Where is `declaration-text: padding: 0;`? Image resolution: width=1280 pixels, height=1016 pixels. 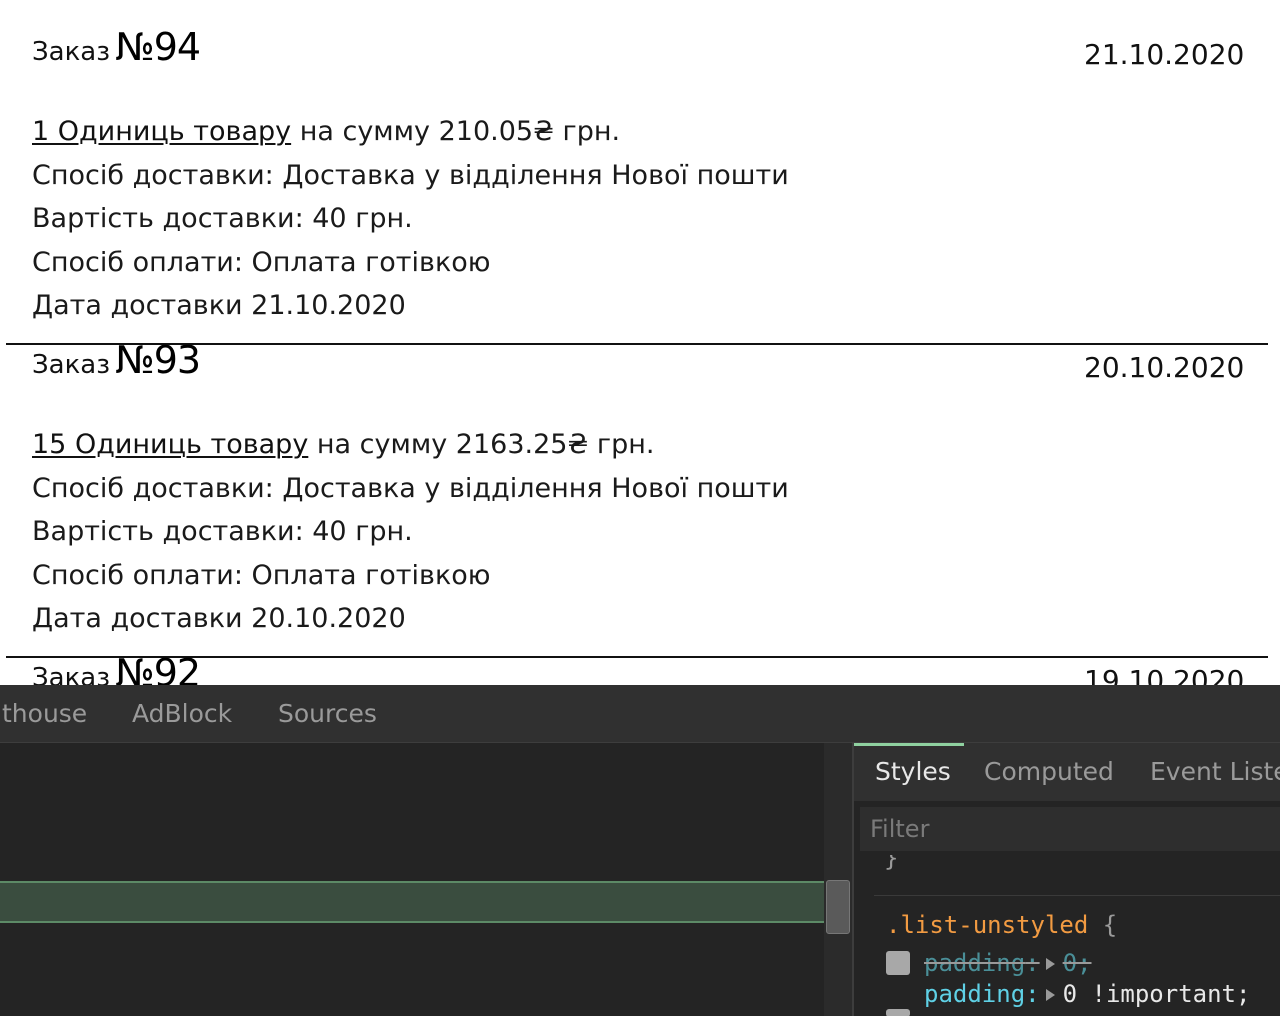 declaration-text: padding: 0; is located at coordinates (1008, 963).